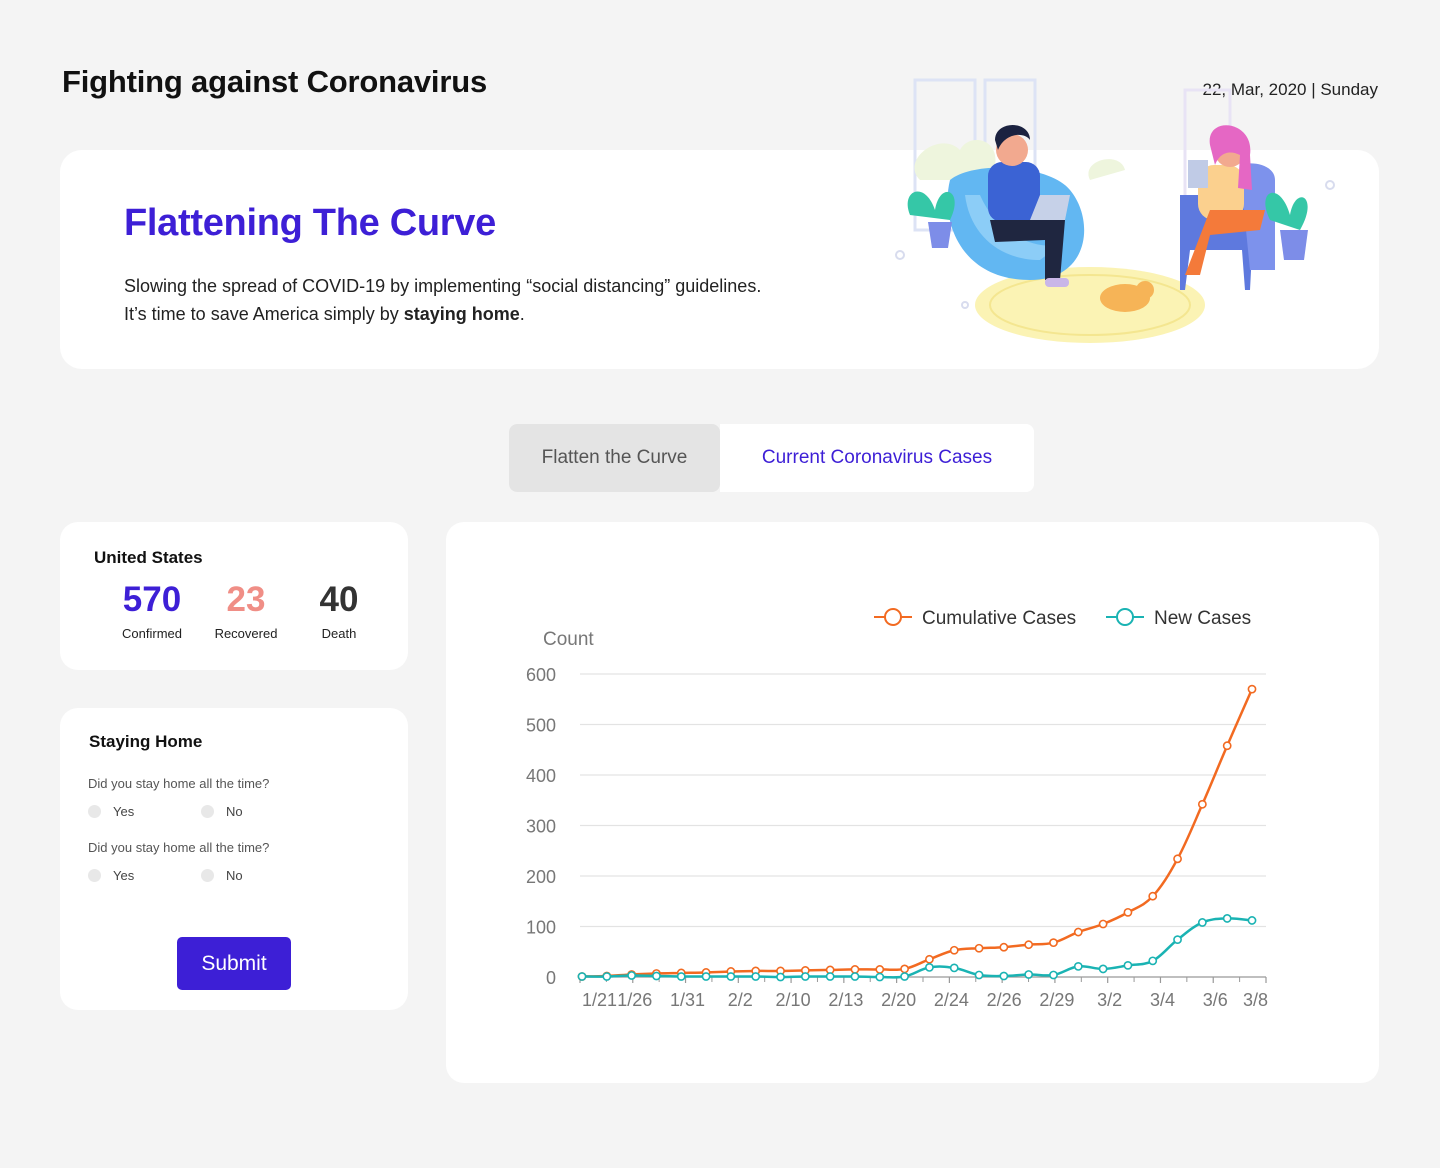 This screenshot has height=1168, width=1440. I want to click on app-title: Fighting against Coronavirus, so click(274, 81).